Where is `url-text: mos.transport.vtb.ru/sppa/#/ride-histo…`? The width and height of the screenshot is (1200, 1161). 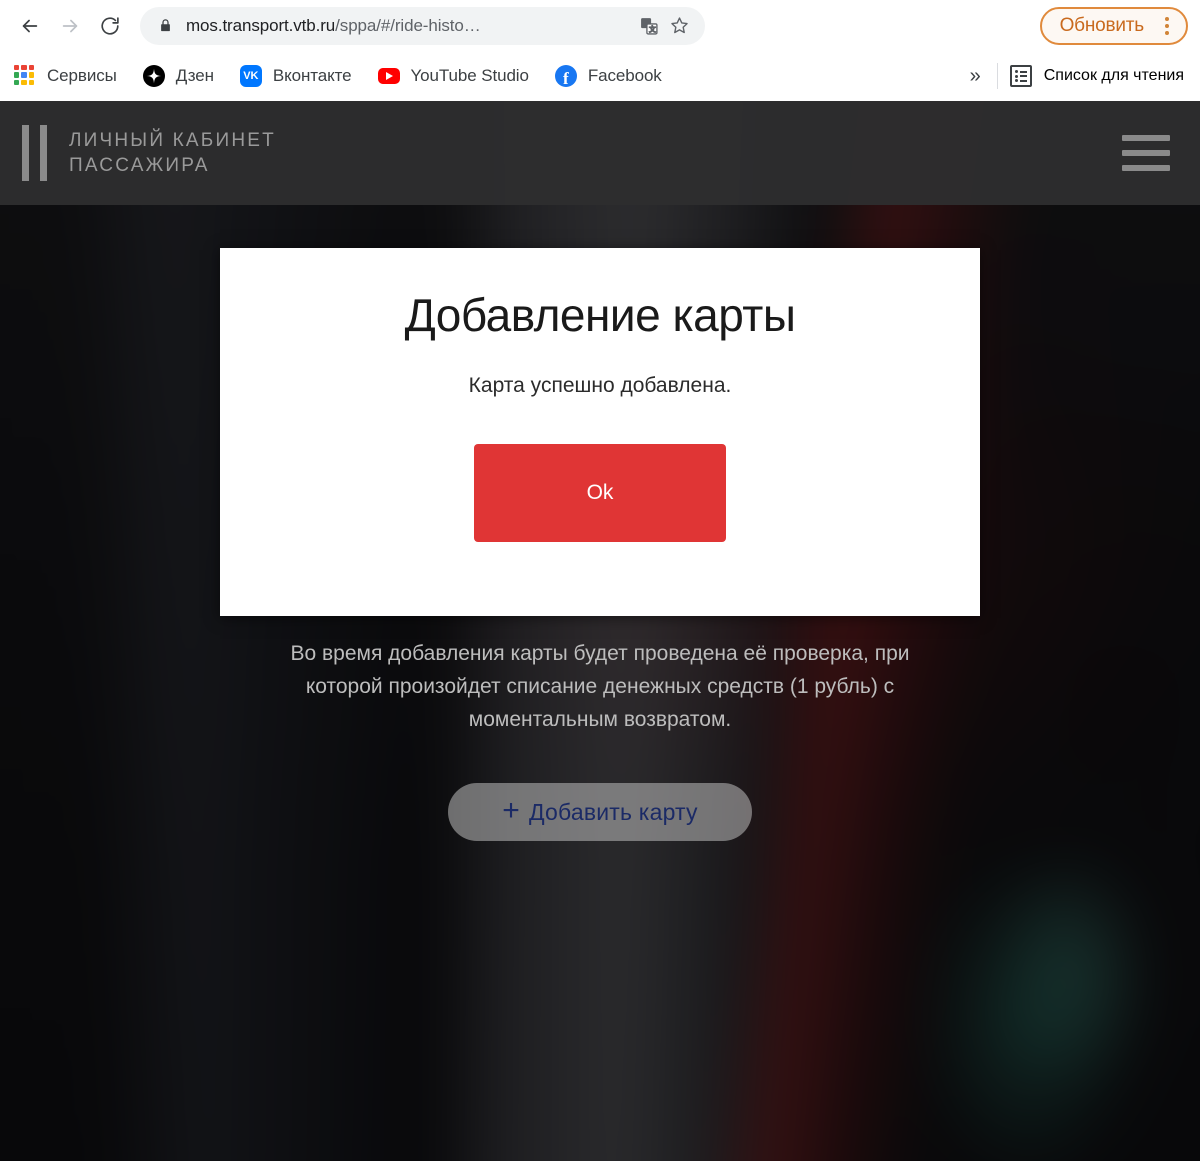 url-text: mos.transport.vtb.ru/sppa/#/ride-histo… is located at coordinates (409, 26).